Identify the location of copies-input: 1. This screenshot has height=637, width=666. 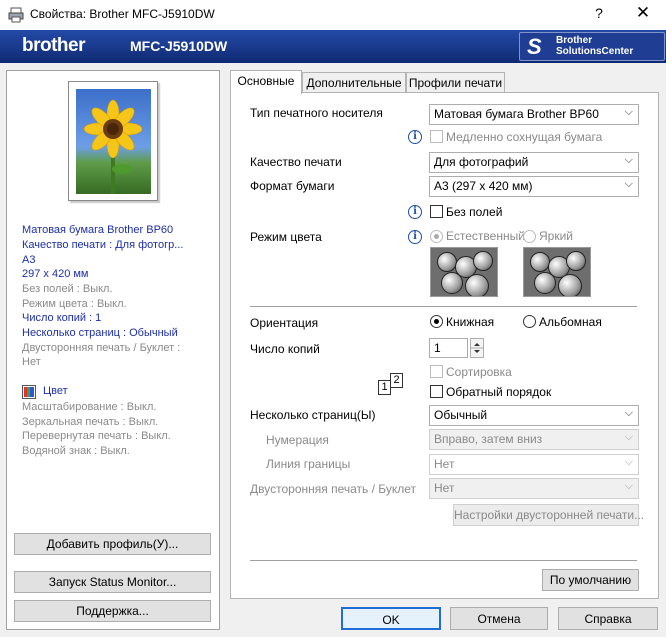
(448, 348).